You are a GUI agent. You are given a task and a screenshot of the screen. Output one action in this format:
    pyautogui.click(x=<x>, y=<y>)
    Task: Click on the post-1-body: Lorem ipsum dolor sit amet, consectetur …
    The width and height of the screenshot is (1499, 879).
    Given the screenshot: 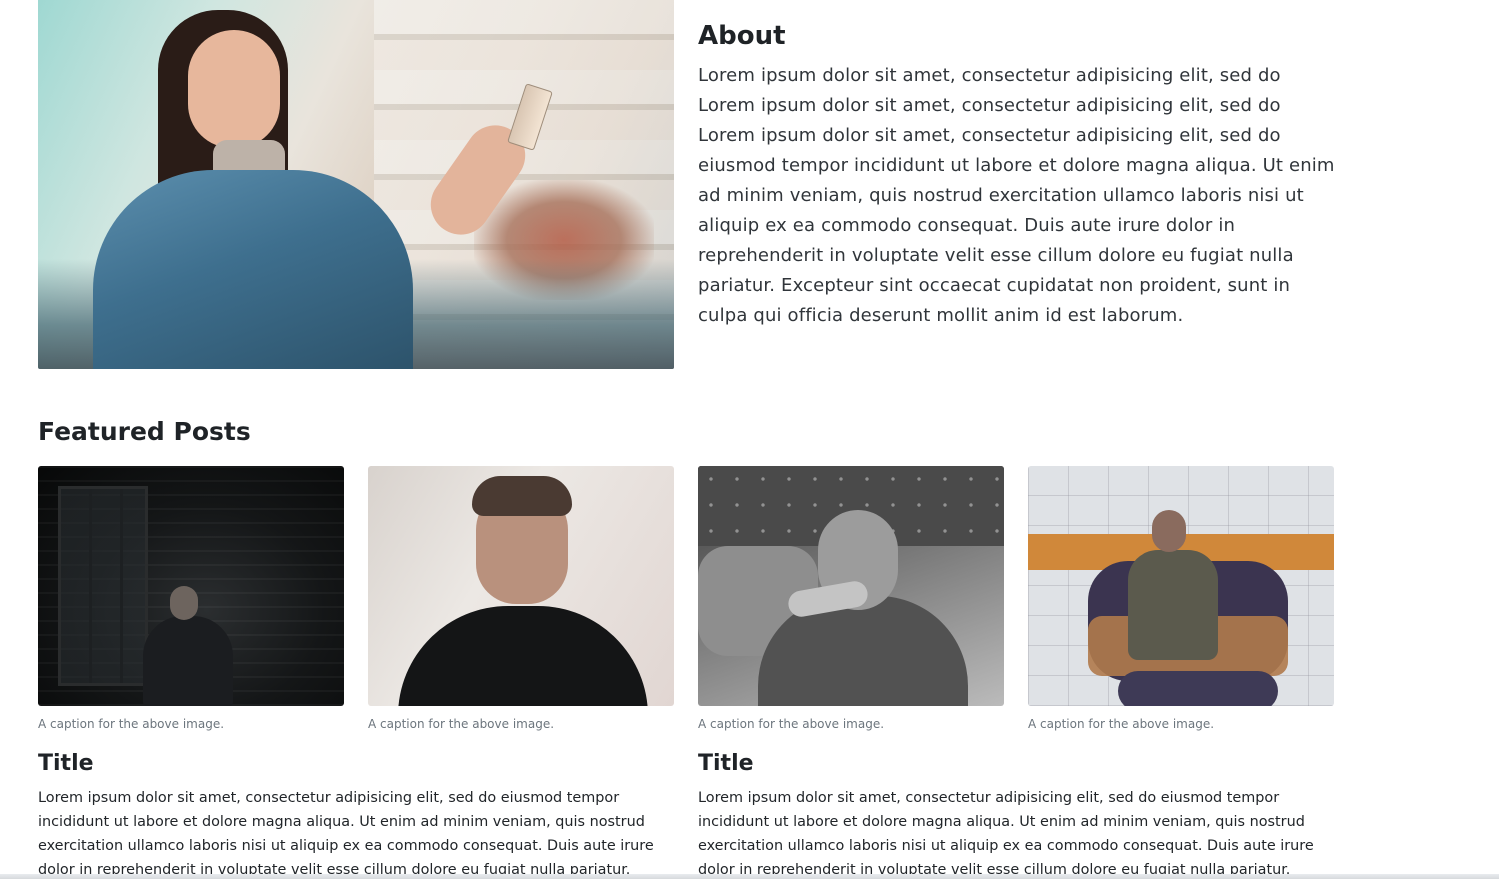 What is the action you would take?
    pyautogui.click(x=346, y=834)
    